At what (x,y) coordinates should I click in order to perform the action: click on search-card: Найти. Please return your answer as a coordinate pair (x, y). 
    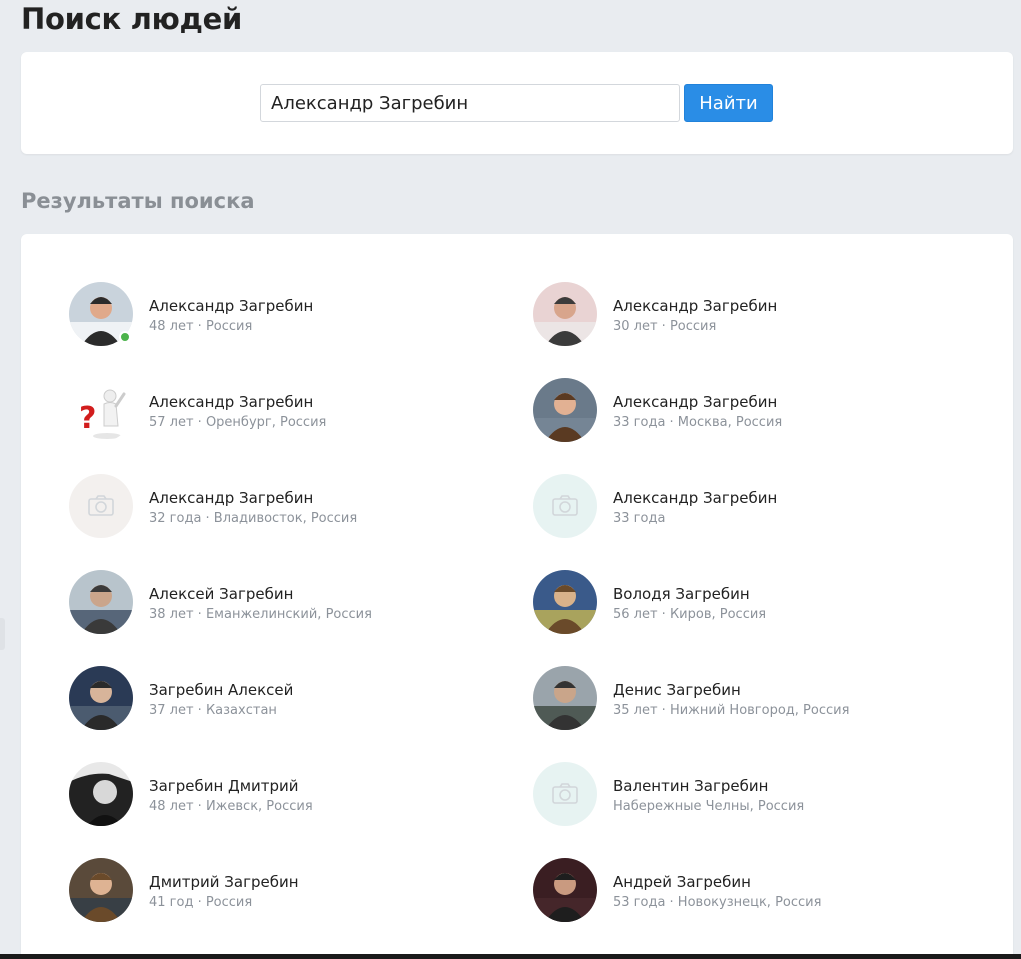
    Looking at the image, I should click on (517, 103).